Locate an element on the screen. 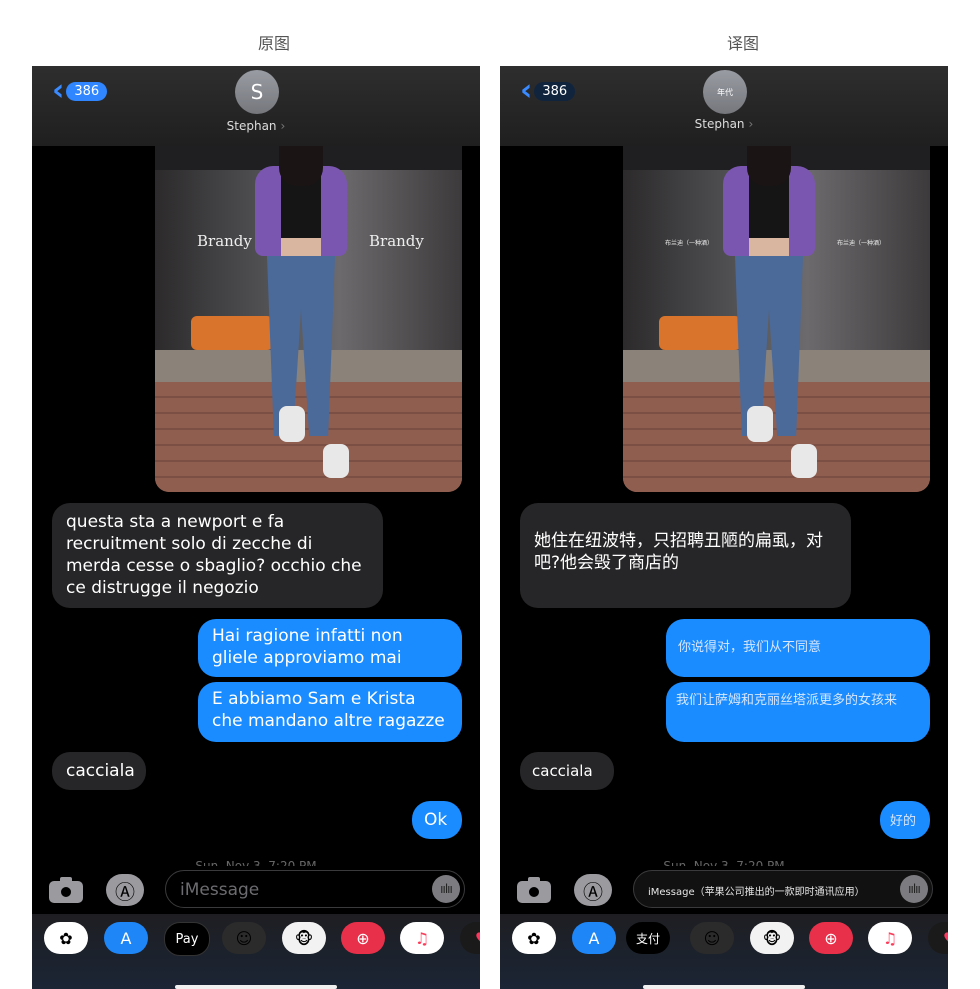 Image resolution: width=980 pixels, height=989 pixels. compose-bar: Ⓐ iMessage ıılıı is located at coordinates (256, 891).